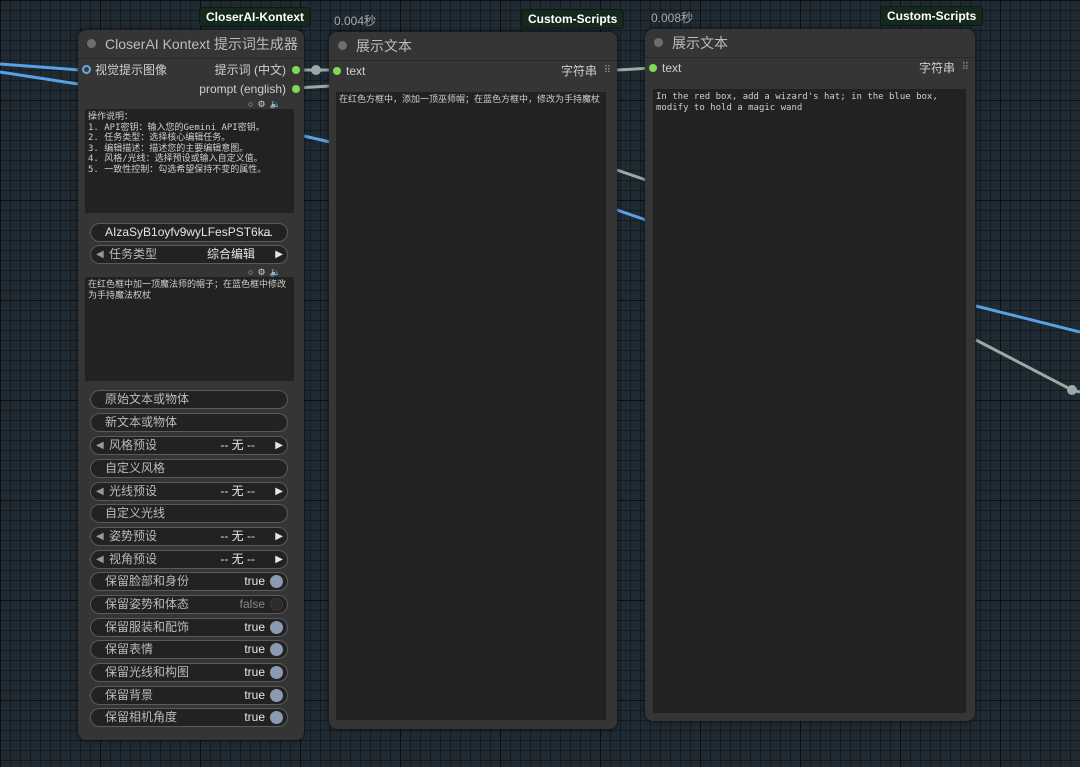  I want to click on toggle-keep-camera: 保留相机角度 true, so click(189, 717).